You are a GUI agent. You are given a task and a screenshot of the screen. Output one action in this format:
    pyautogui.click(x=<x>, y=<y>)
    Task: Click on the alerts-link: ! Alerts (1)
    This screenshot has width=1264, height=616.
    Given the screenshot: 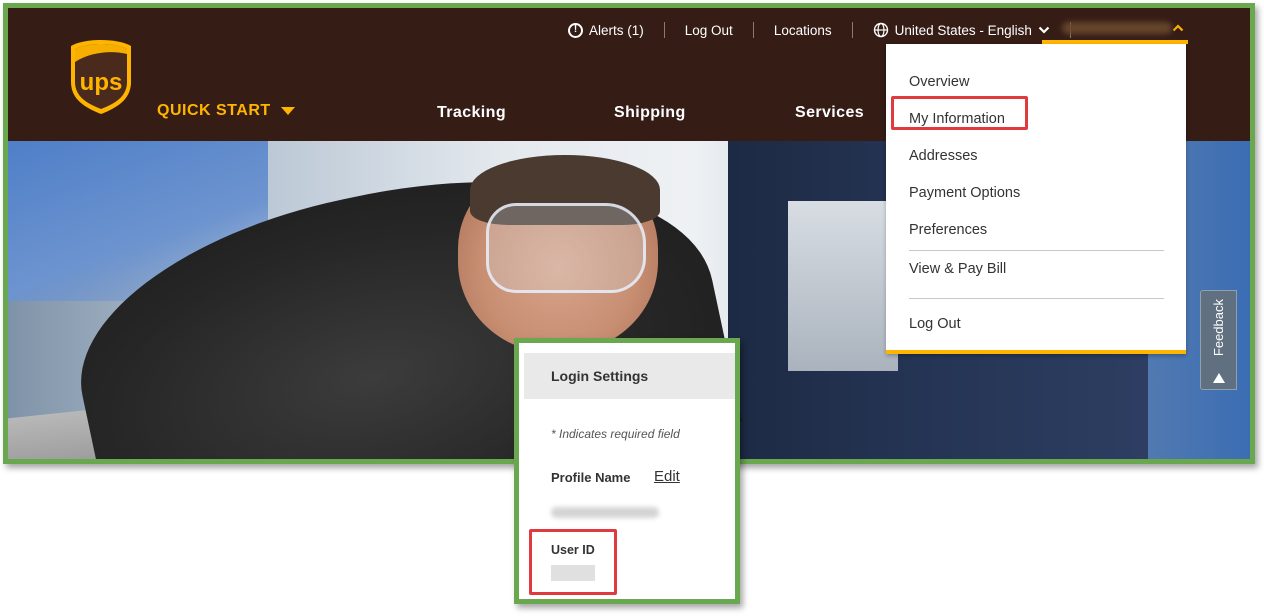 What is the action you would take?
    pyautogui.click(x=606, y=30)
    